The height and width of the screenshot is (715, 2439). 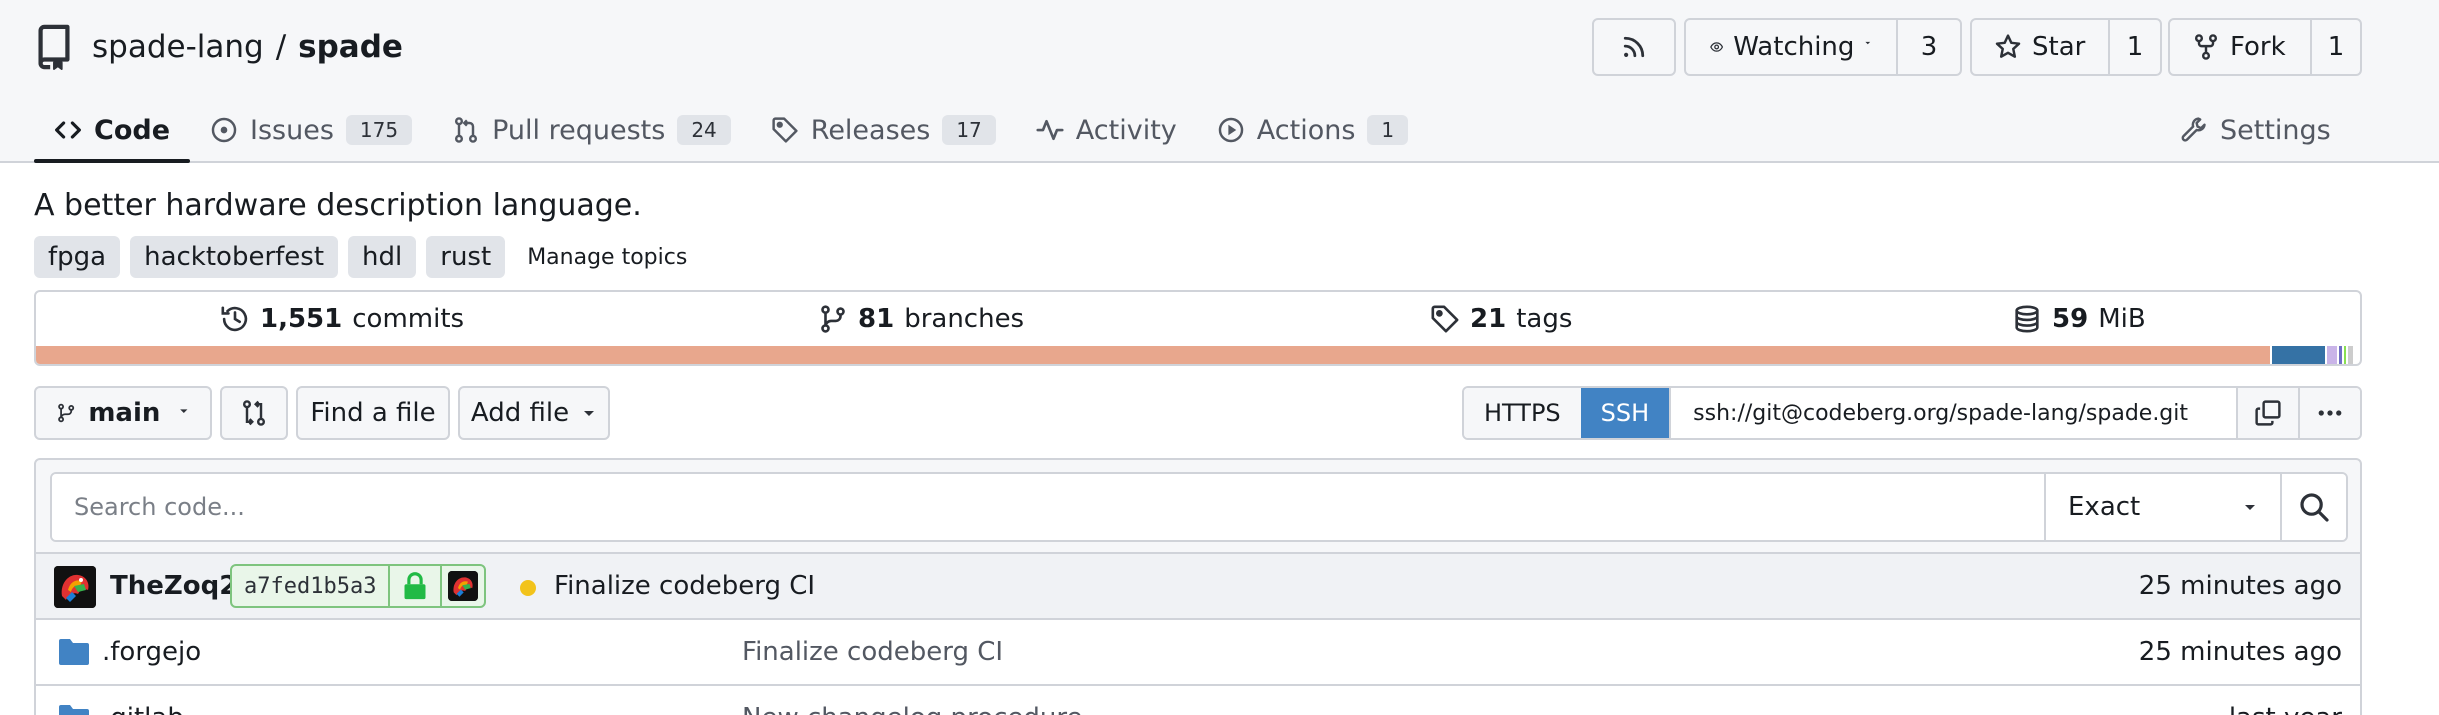 I want to click on commits-link: 1,551 commits, so click(x=342, y=319).